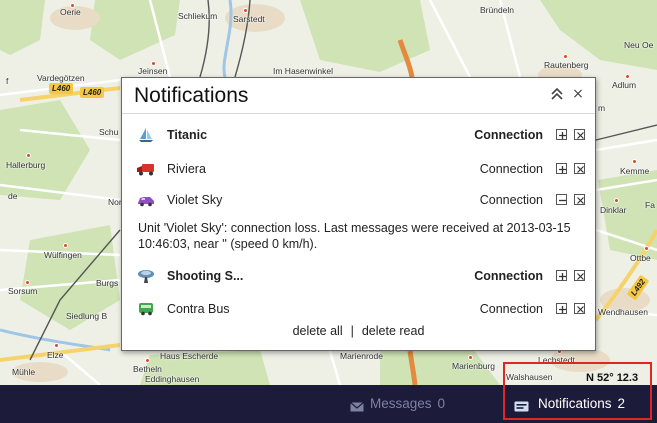 The height and width of the screenshot is (423, 657). What do you see at coordinates (24, 372) in the screenshot?
I see `map-place-label: Mühle` at bounding box center [24, 372].